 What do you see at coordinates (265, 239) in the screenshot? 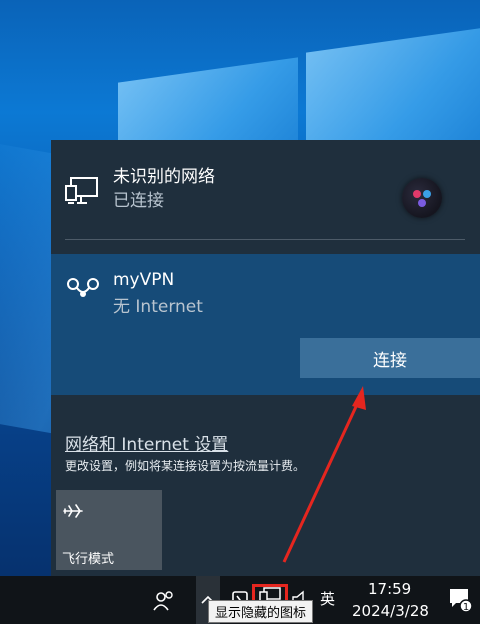
I see `divider` at bounding box center [265, 239].